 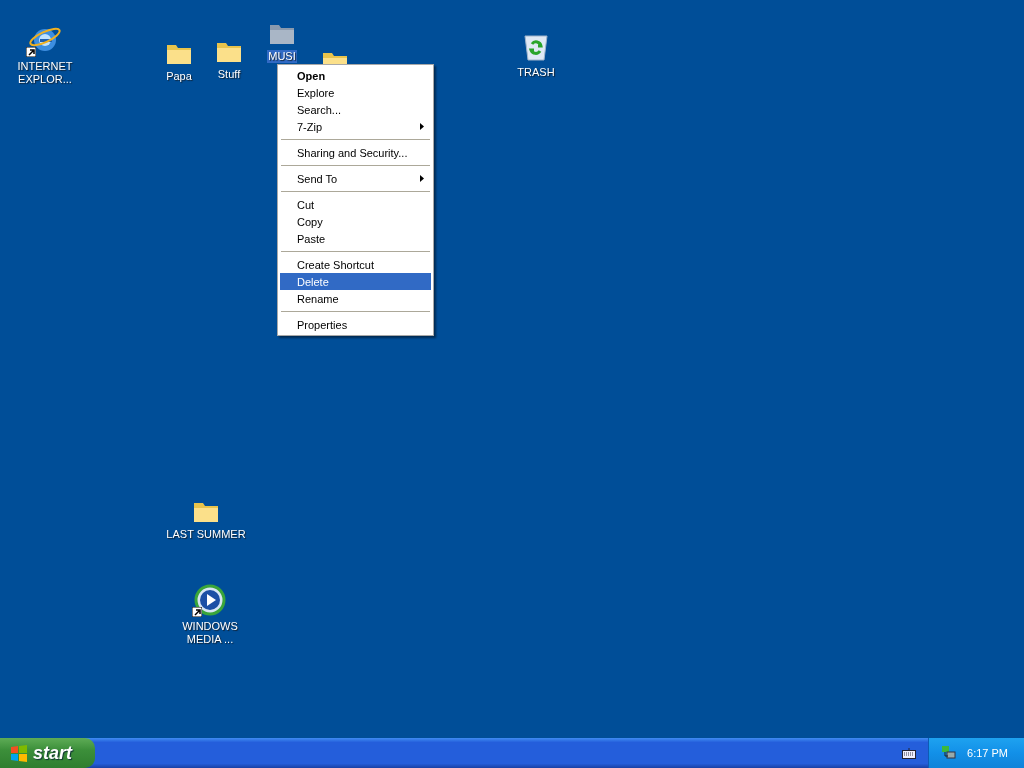 I want to click on menu-item: Send To, so click(x=355, y=178).